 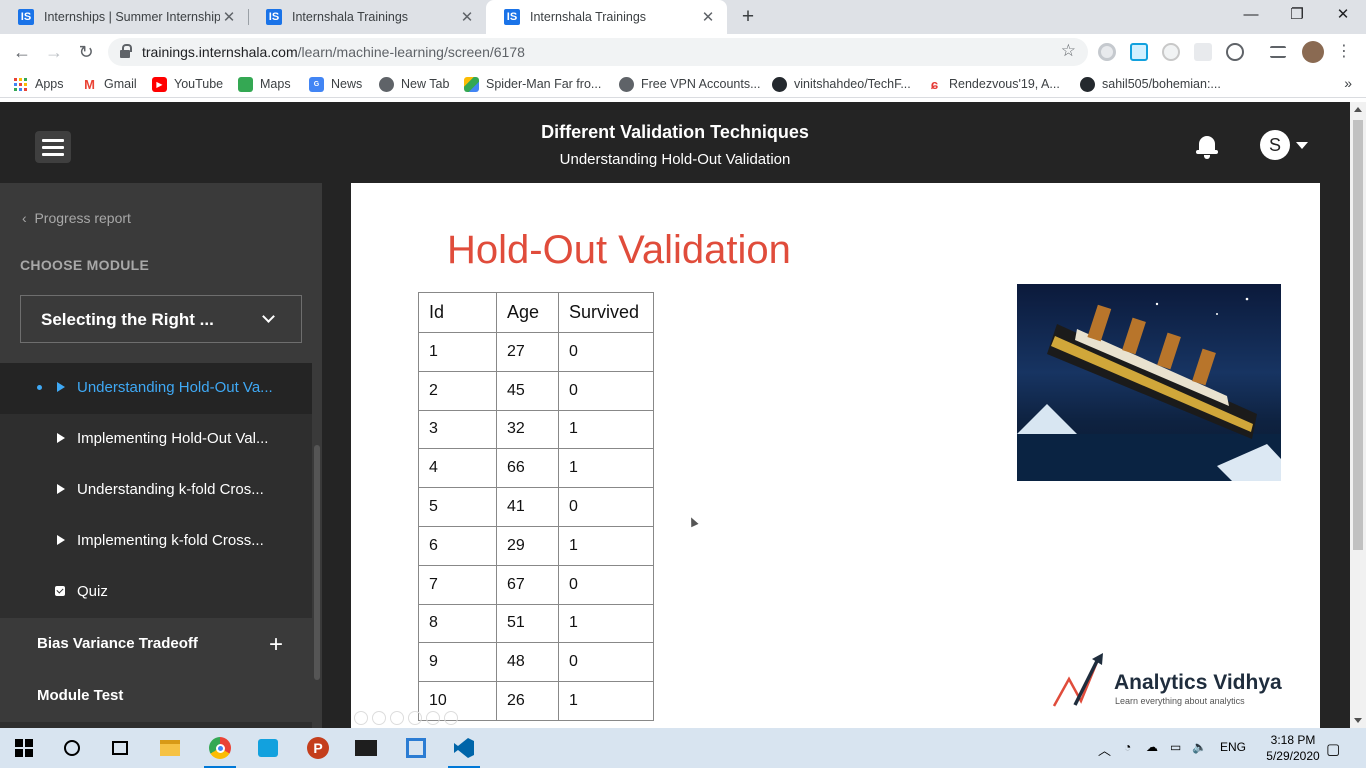 What do you see at coordinates (350, 17) in the screenshot?
I see `tab-title: Internshala Trainings` at bounding box center [350, 17].